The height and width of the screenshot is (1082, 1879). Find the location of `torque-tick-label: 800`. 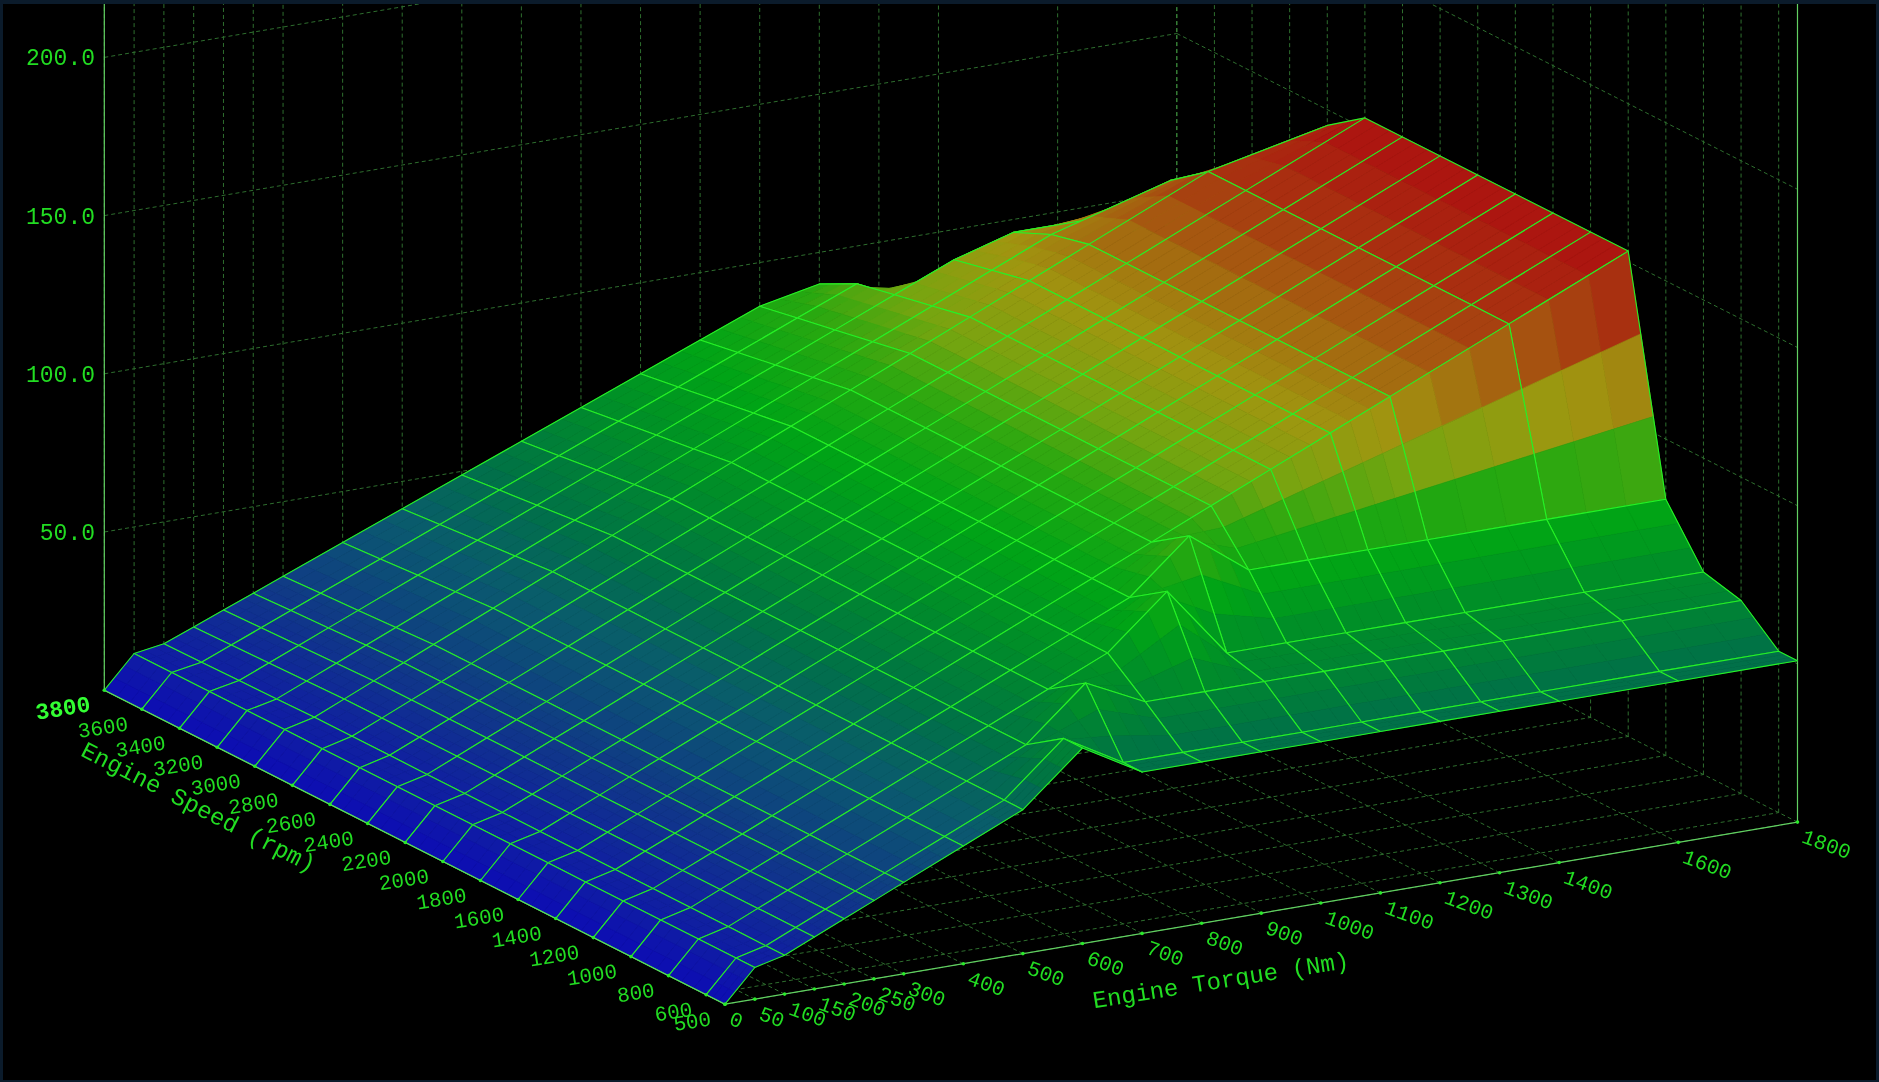

torque-tick-label: 800 is located at coordinates (1224, 944).